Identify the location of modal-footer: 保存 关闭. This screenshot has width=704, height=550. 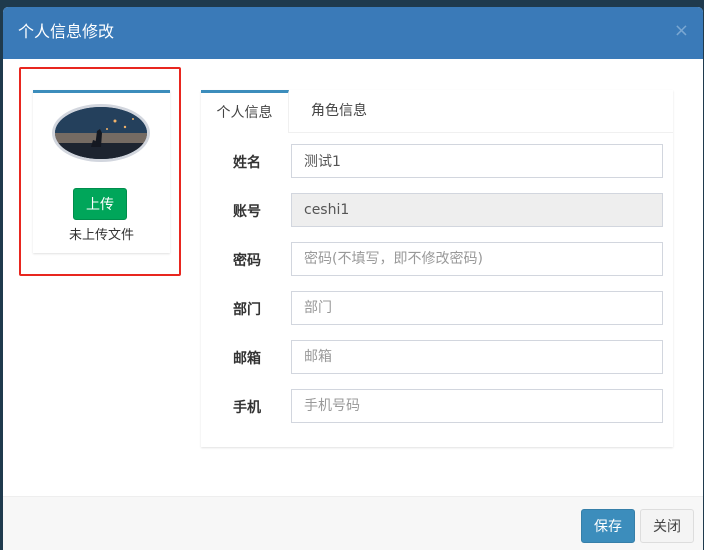
(353, 523).